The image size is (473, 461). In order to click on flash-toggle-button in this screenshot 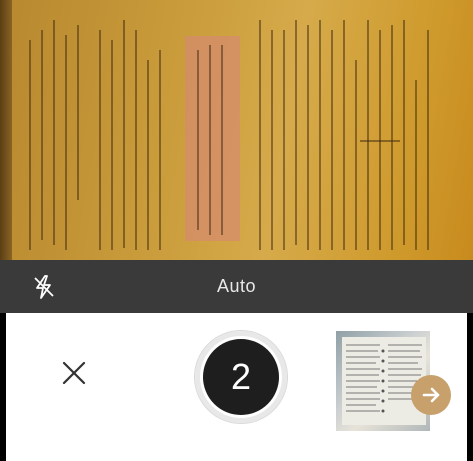, I will do `click(44, 287)`.